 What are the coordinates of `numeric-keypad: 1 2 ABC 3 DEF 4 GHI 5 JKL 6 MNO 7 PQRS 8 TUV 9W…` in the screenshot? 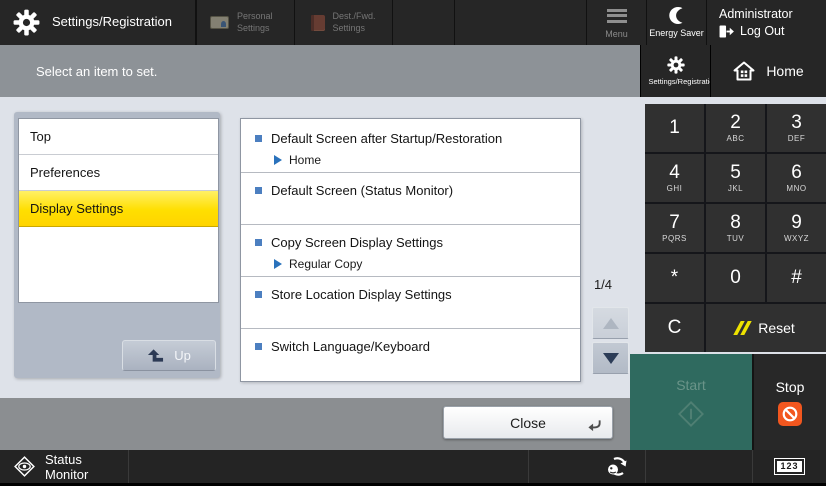 It's located at (735, 228).